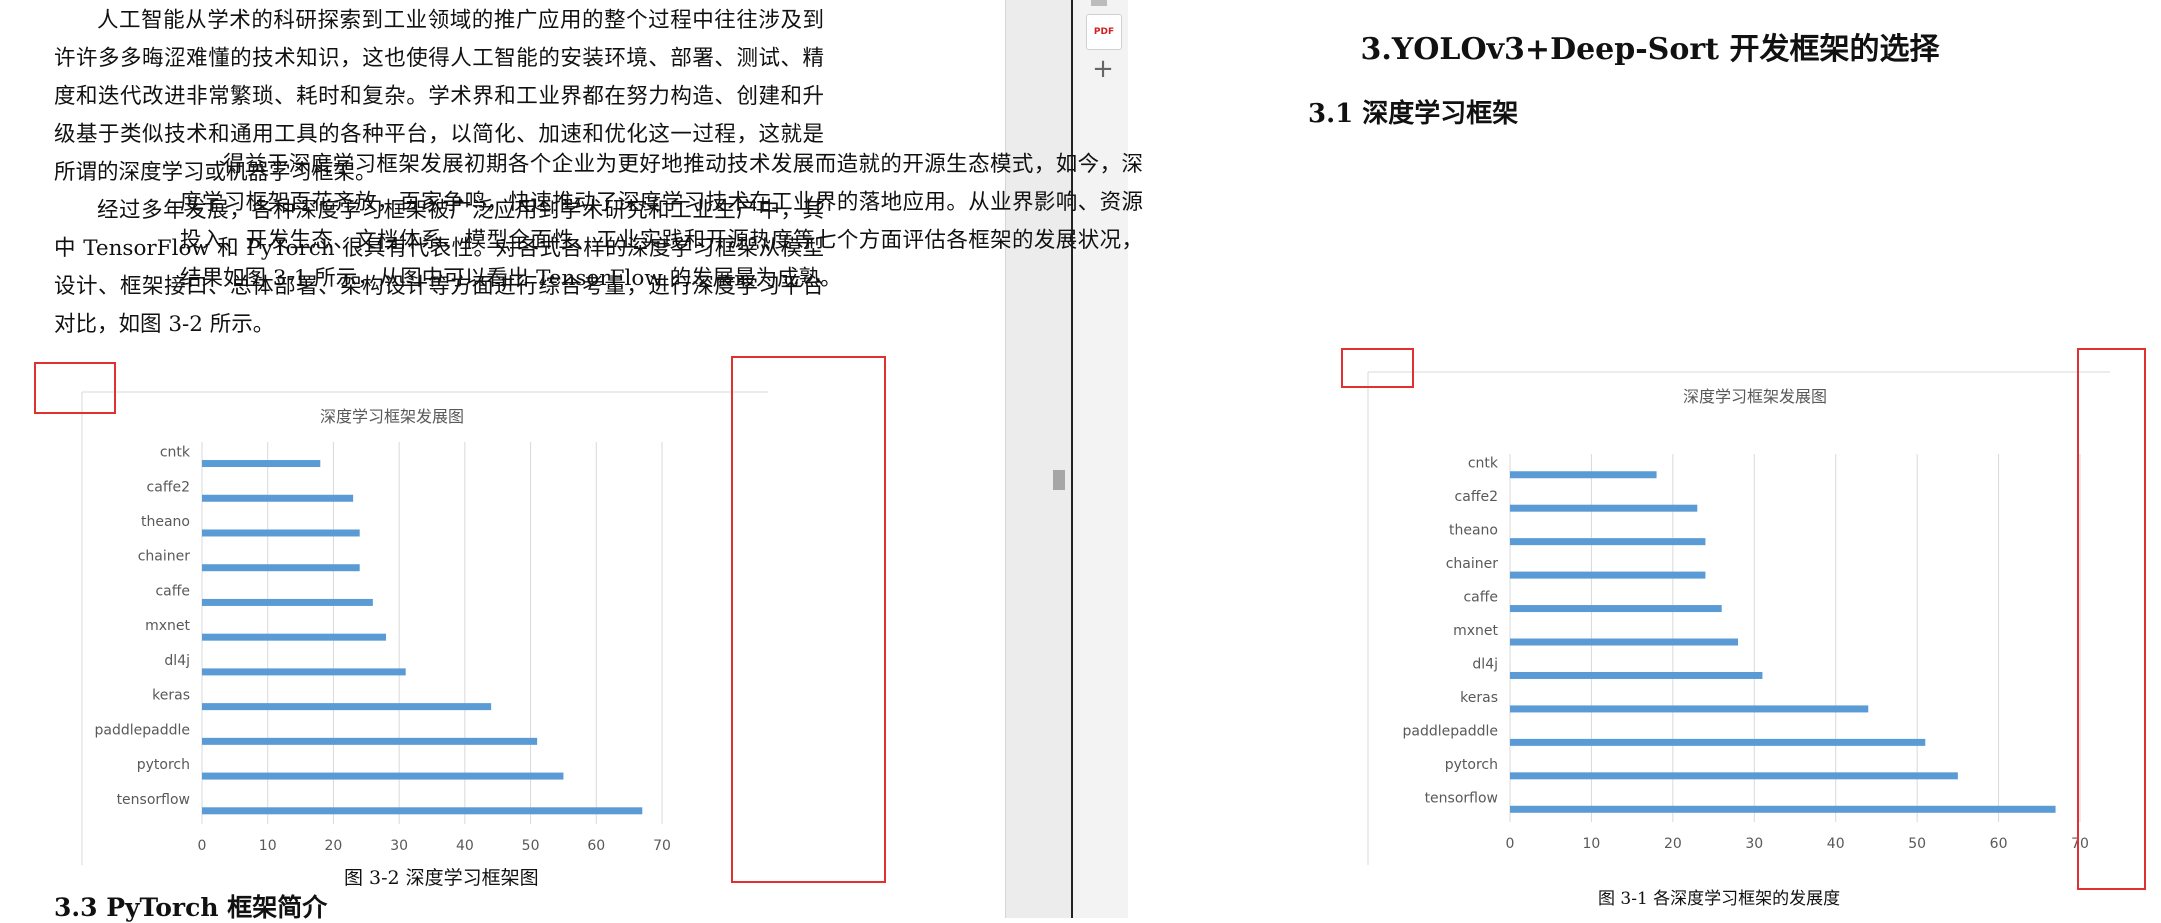 Image resolution: width=2161 pixels, height=923 pixels. What do you see at coordinates (1650, 49) in the screenshot?
I see `chapter-heading: 3.YOLOv3+Deep-Sort 开发框架的选择` at bounding box center [1650, 49].